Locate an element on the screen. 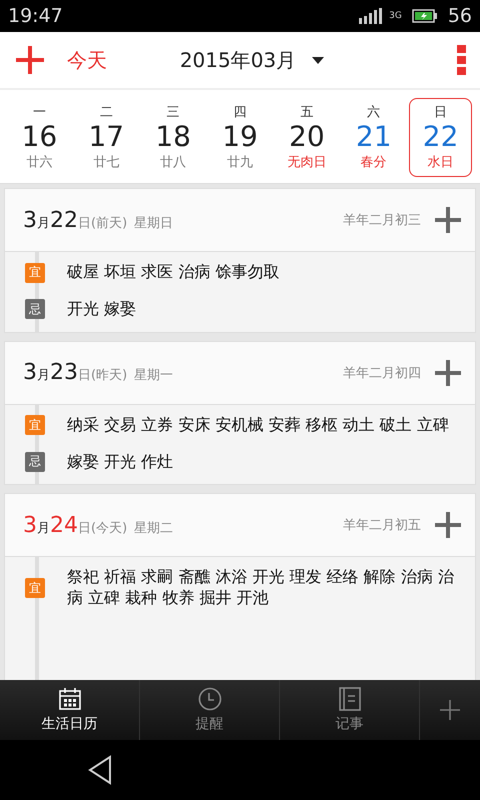 The height and width of the screenshot is (800, 480). date-heading: 3月 23 日(昨天) 星期一 is located at coordinates (98, 373).